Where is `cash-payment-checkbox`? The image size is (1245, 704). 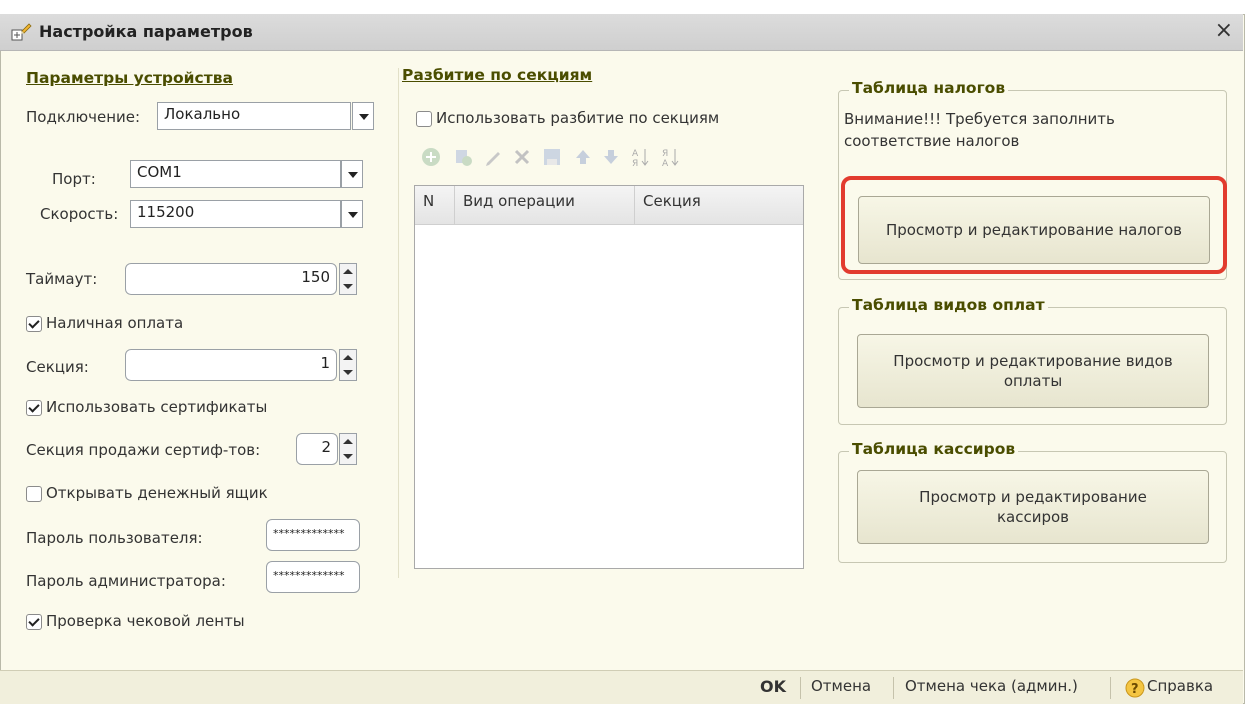 cash-payment-checkbox is located at coordinates (34, 324).